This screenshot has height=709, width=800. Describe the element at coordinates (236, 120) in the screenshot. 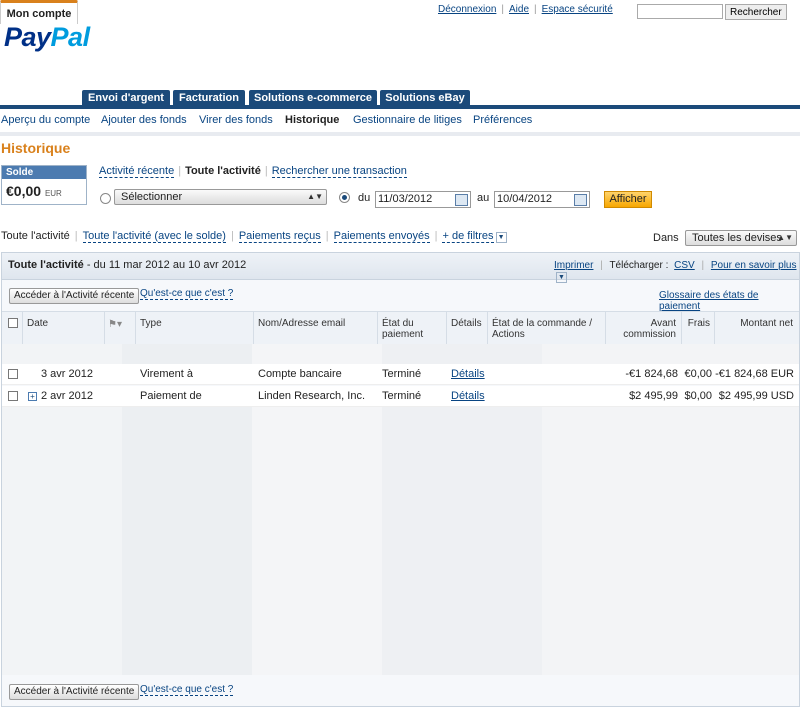

I see `subnav-virer-fonds: Virer des fonds` at that location.